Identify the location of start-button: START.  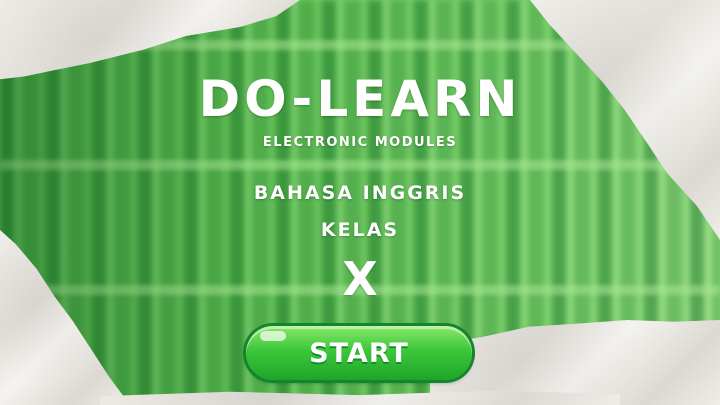
(359, 353).